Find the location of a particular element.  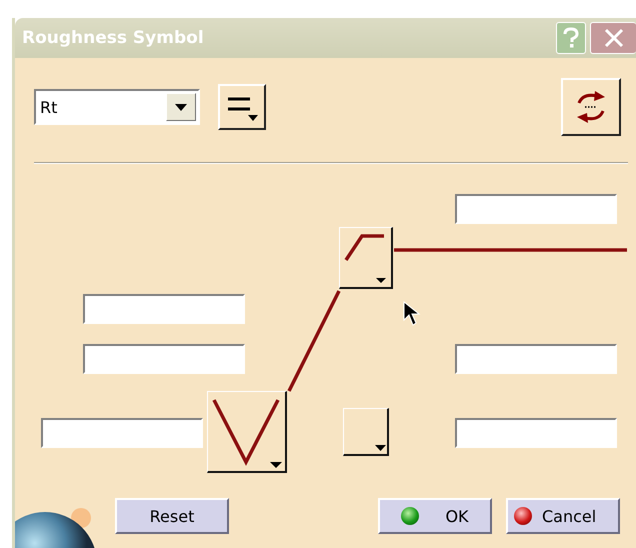

type-dropdown: Rt is located at coordinates (117, 107).